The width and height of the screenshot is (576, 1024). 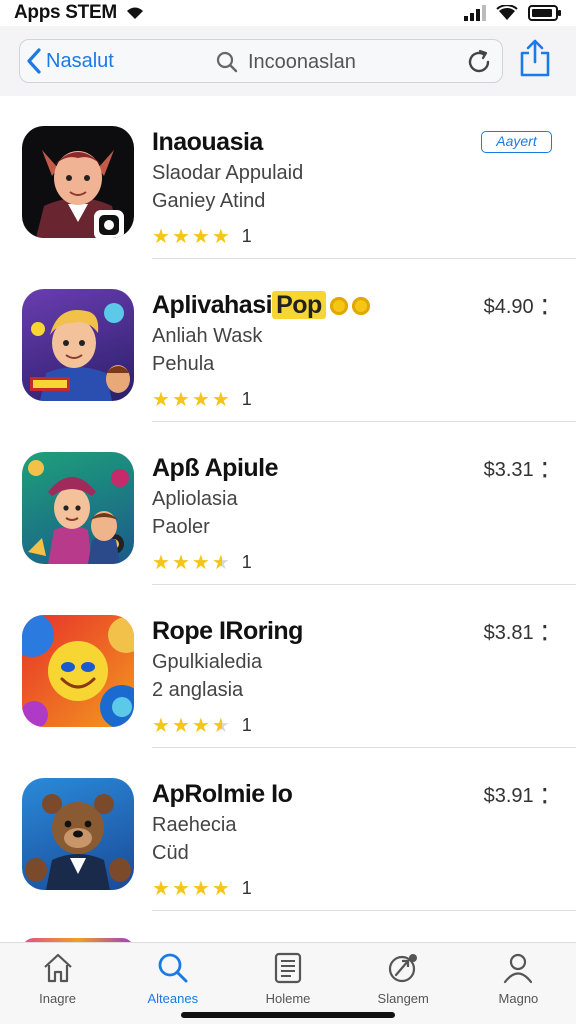 I want to click on price-label: $3.81, so click(x=508, y=633).